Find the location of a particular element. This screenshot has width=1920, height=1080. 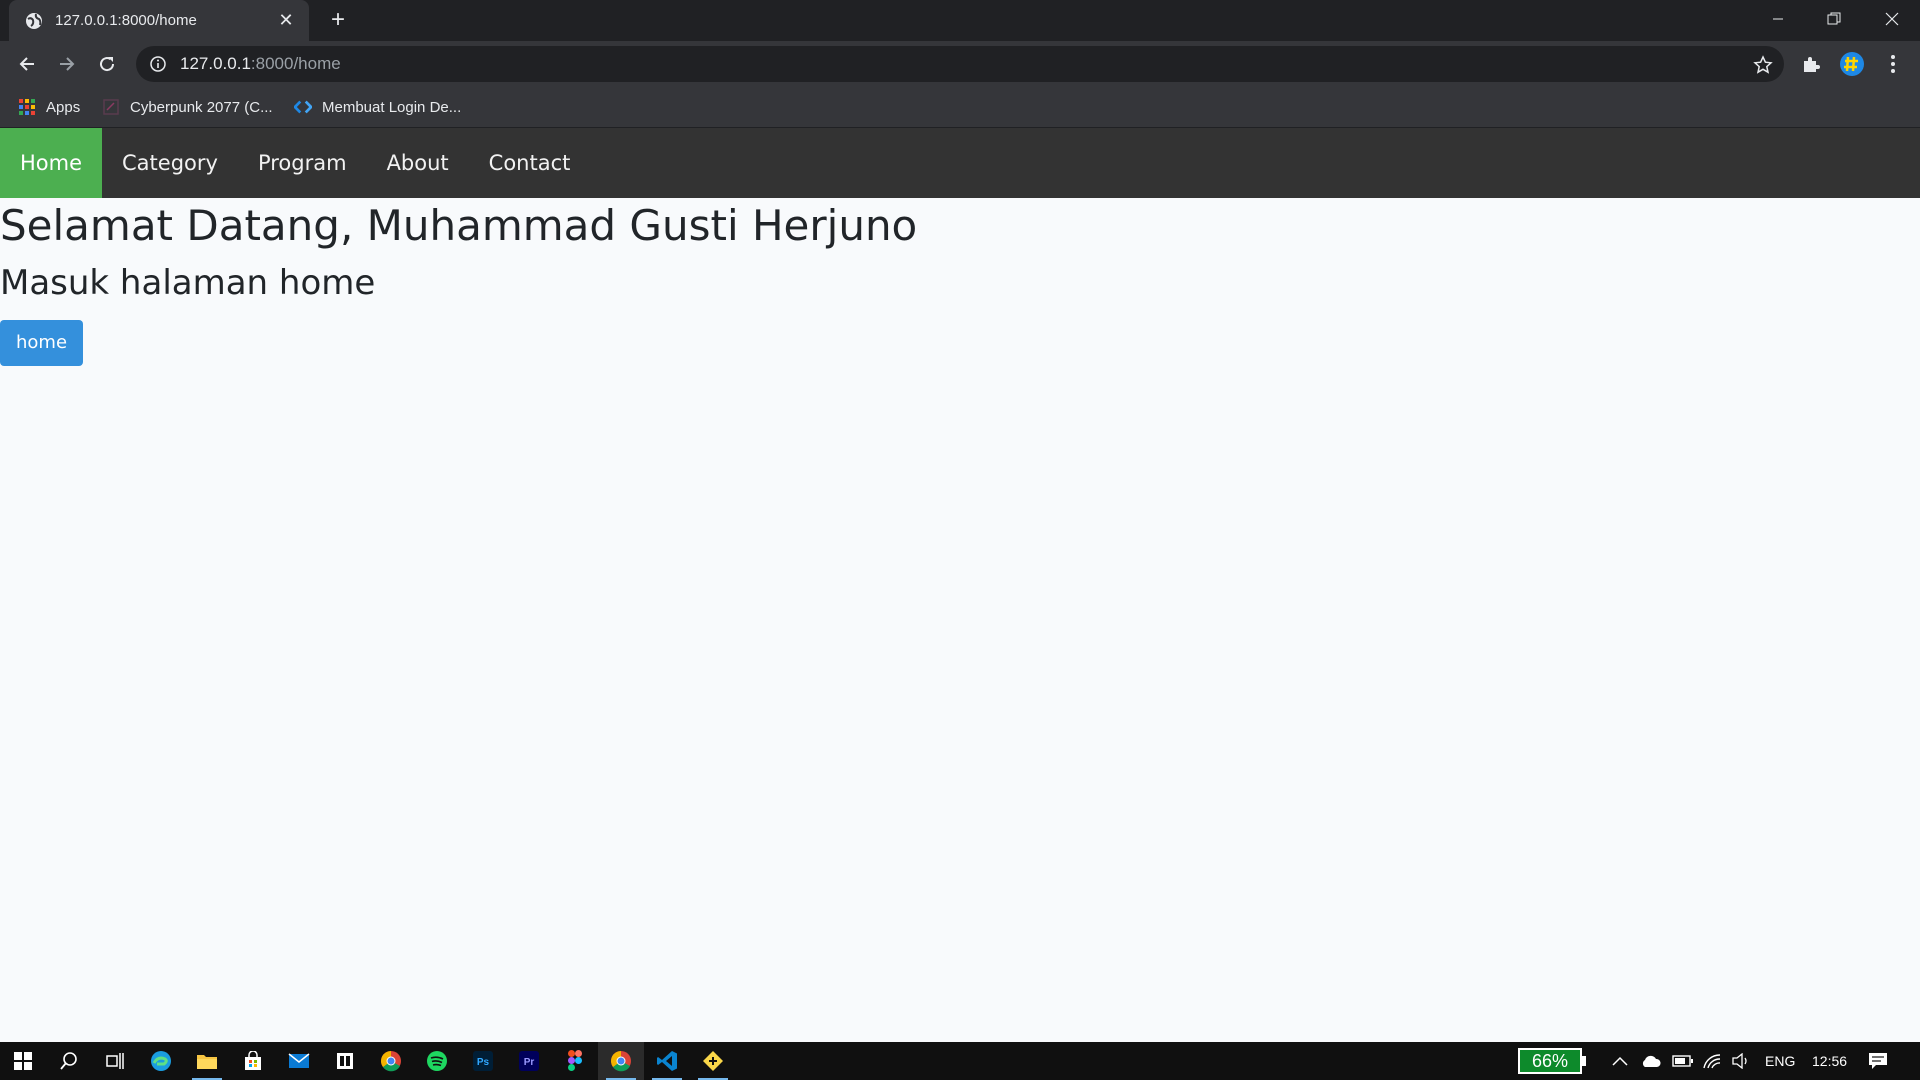

forward-button is located at coordinates (67, 64).